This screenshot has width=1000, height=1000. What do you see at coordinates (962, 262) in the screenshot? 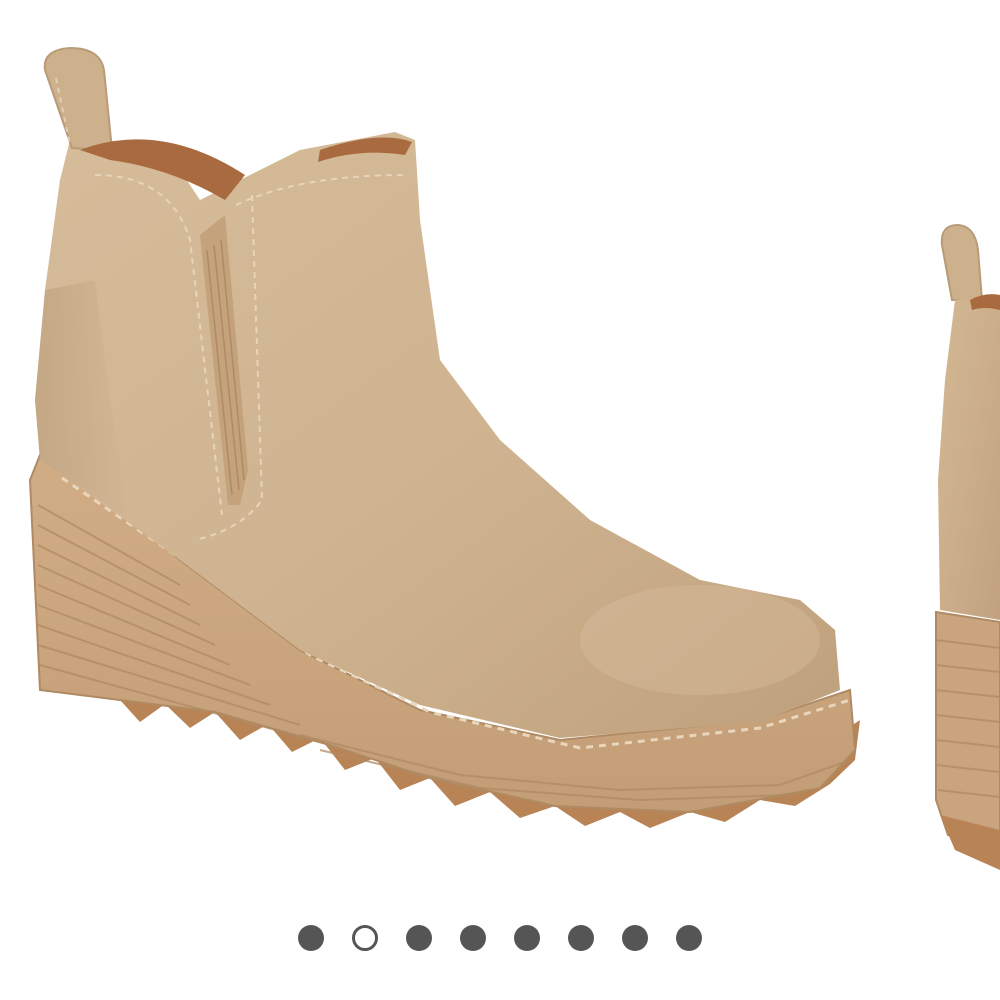
I see `pull-tab-partial` at bounding box center [962, 262].